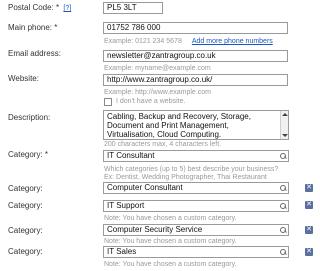 The image size is (320, 271). Describe the element at coordinates (196, 206) in the screenshot. I see `category-input: IT Support` at that location.